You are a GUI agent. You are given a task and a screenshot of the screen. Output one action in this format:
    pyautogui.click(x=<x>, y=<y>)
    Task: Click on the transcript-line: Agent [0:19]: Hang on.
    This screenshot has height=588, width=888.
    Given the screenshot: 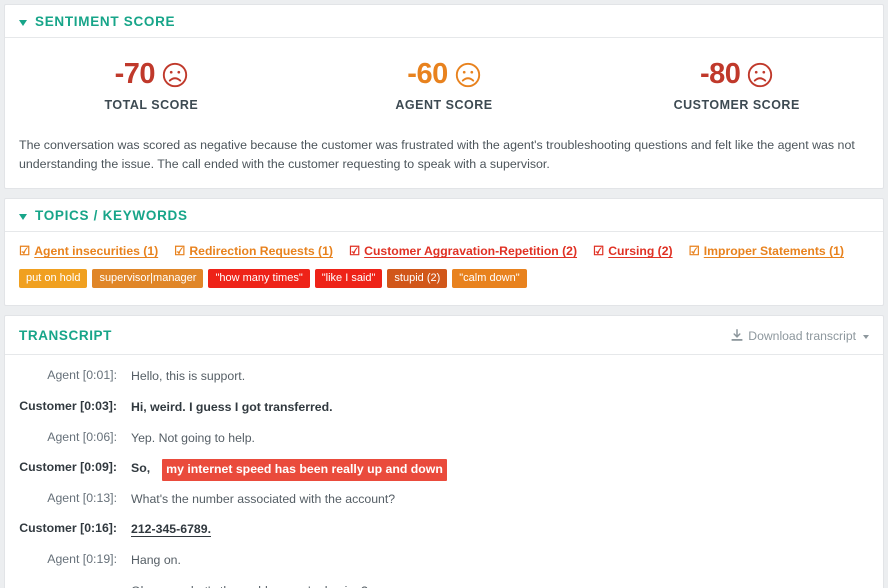 What is the action you would take?
    pyautogui.click(x=444, y=560)
    